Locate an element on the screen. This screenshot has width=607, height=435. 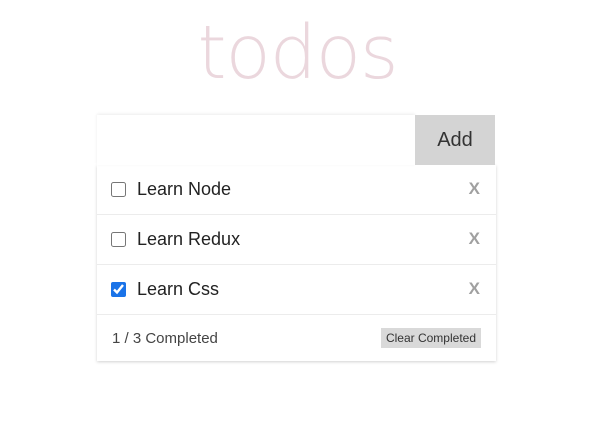
todo-item: Learn Redux X is located at coordinates (296, 240).